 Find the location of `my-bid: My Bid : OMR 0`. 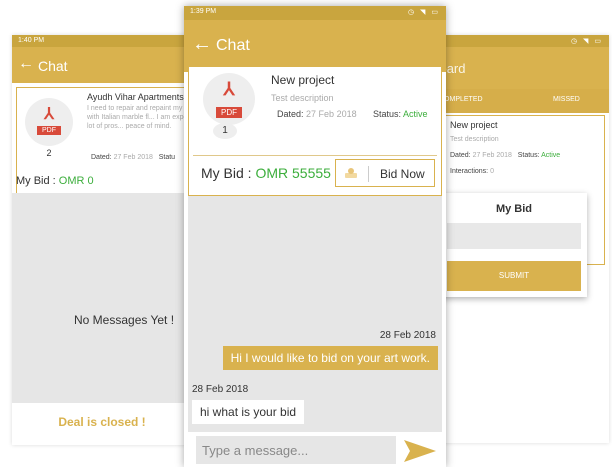

my-bid: My Bid : OMR 0 is located at coordinates (55, 181).